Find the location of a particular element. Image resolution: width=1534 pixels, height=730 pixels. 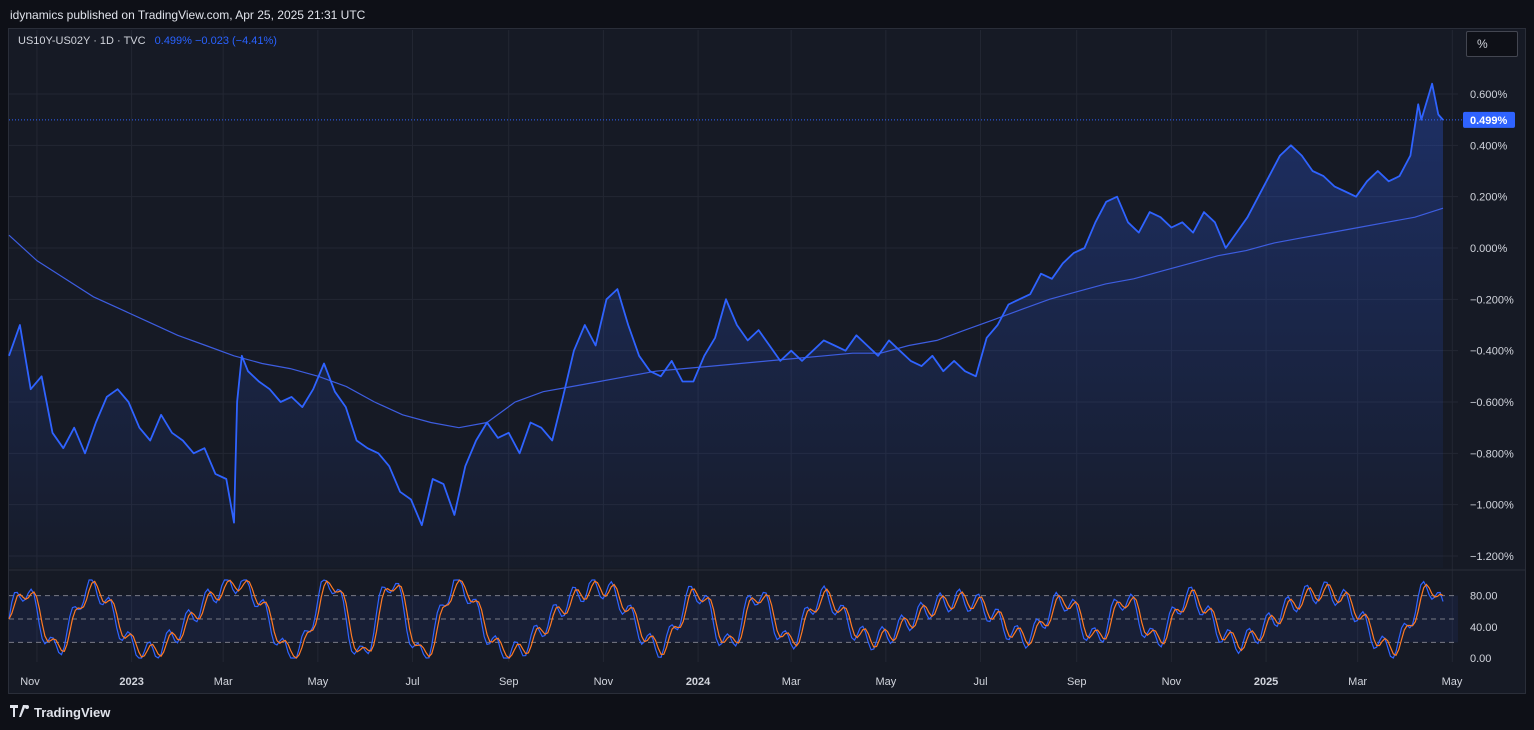

symbol-label: US10Y-US02Y · 1D · TVC is located at coordinates (82, 41).